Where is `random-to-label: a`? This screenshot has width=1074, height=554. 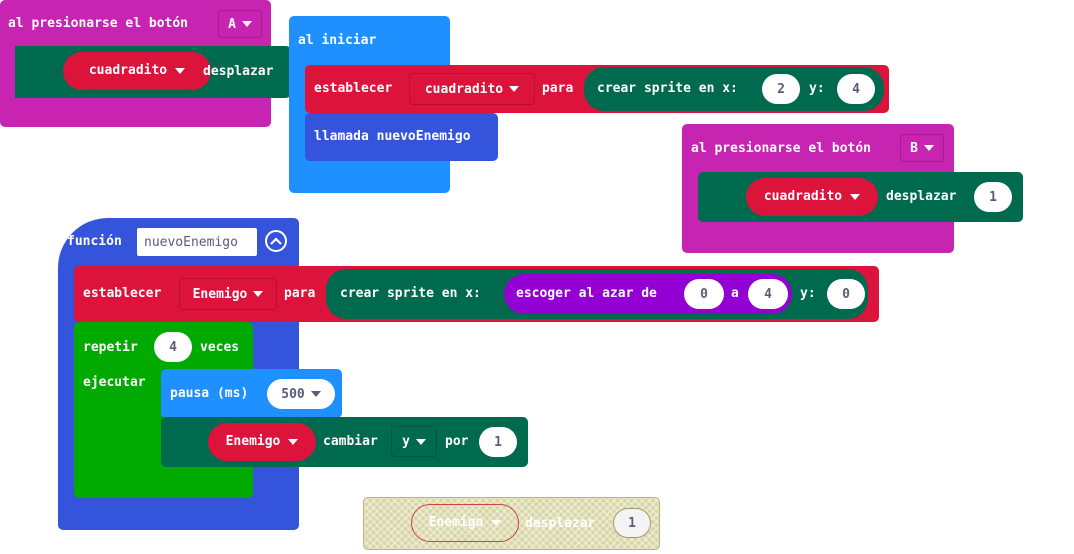
random-to-label: a is located at coordinates (735, 293).